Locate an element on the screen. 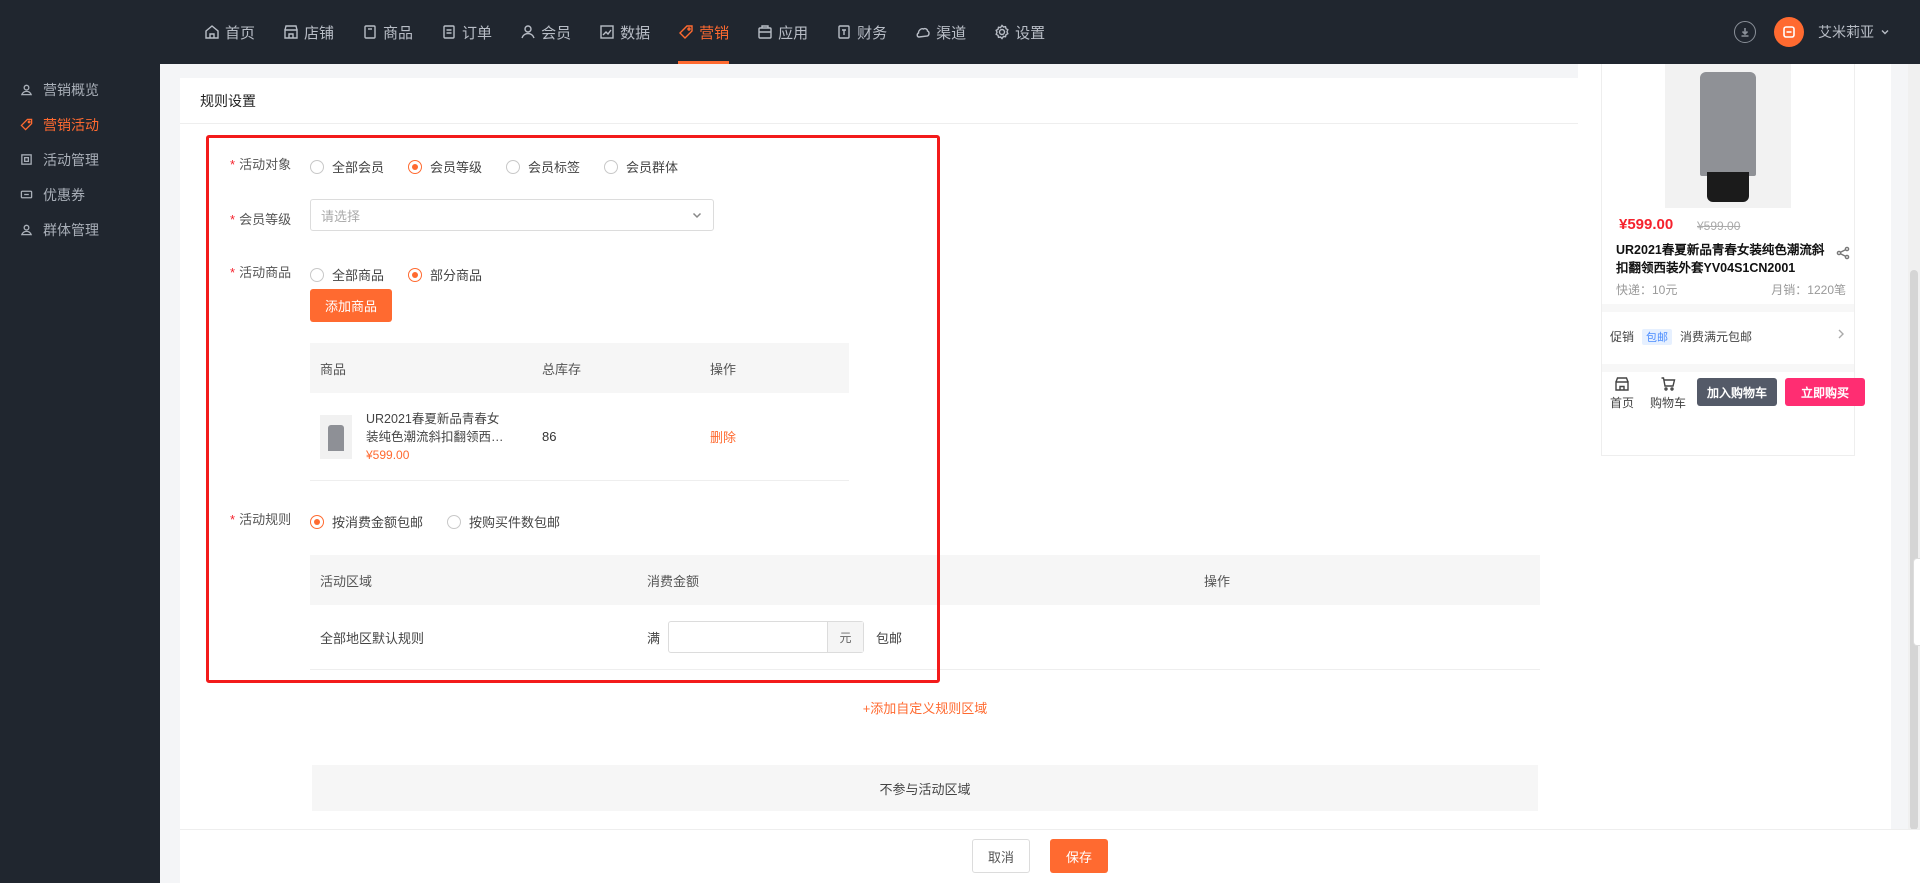  sidebar-item-coupon: 优惠券 is located at coordinates (80, 194).